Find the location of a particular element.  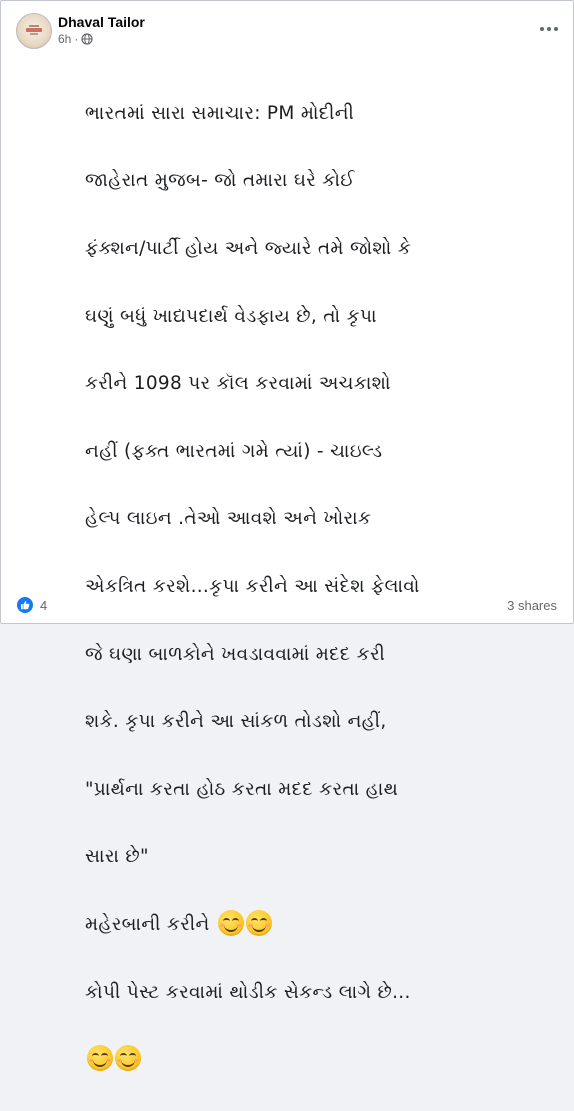

post-line: જાહેરાત મુજબ- જો તમારા ઘરે કોઈ is located at coordinates (220, 181).